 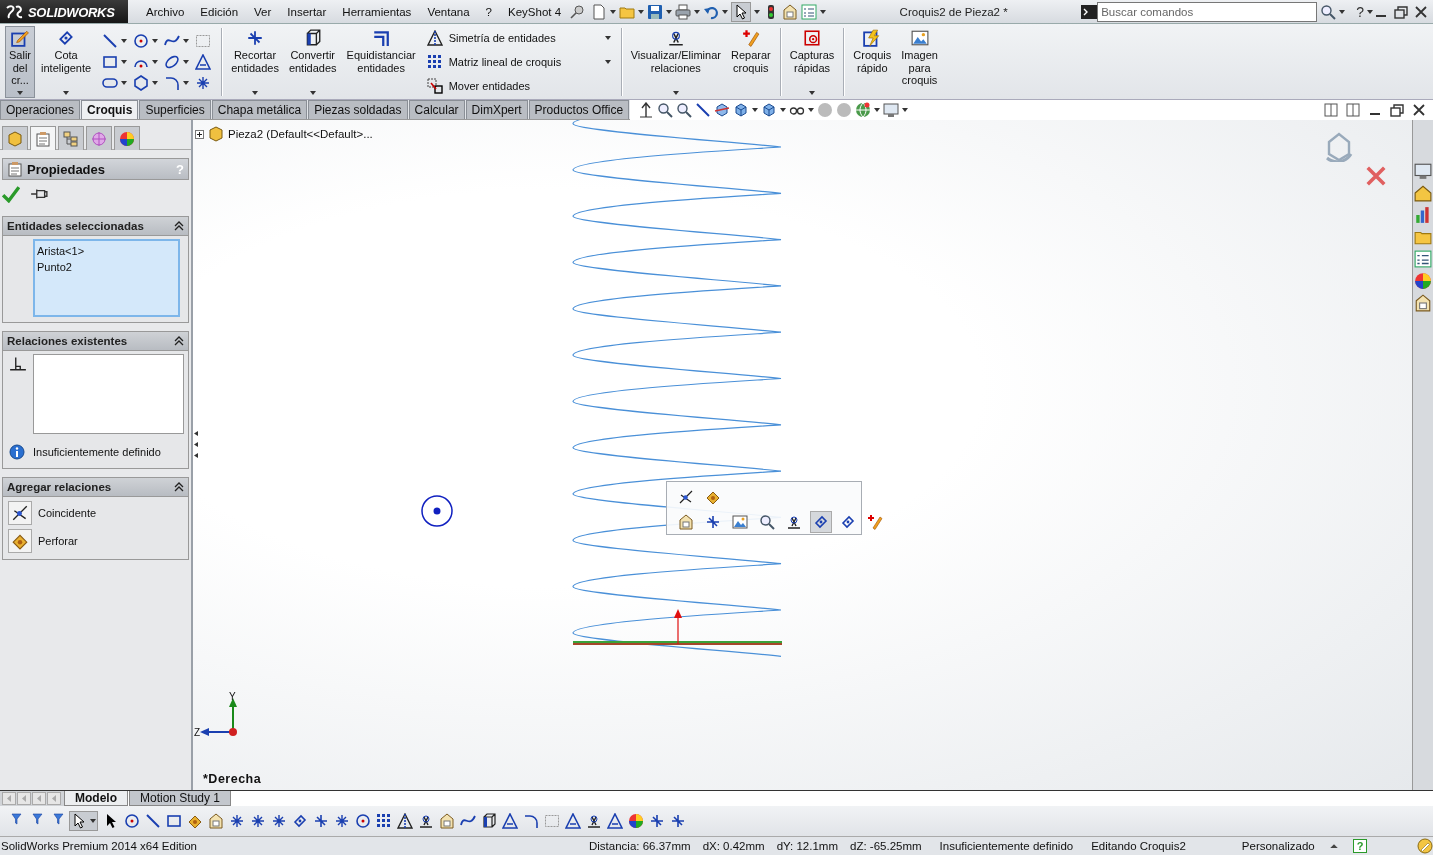 I want to click on menu-item: Ventana, so click(x=448, y=12).